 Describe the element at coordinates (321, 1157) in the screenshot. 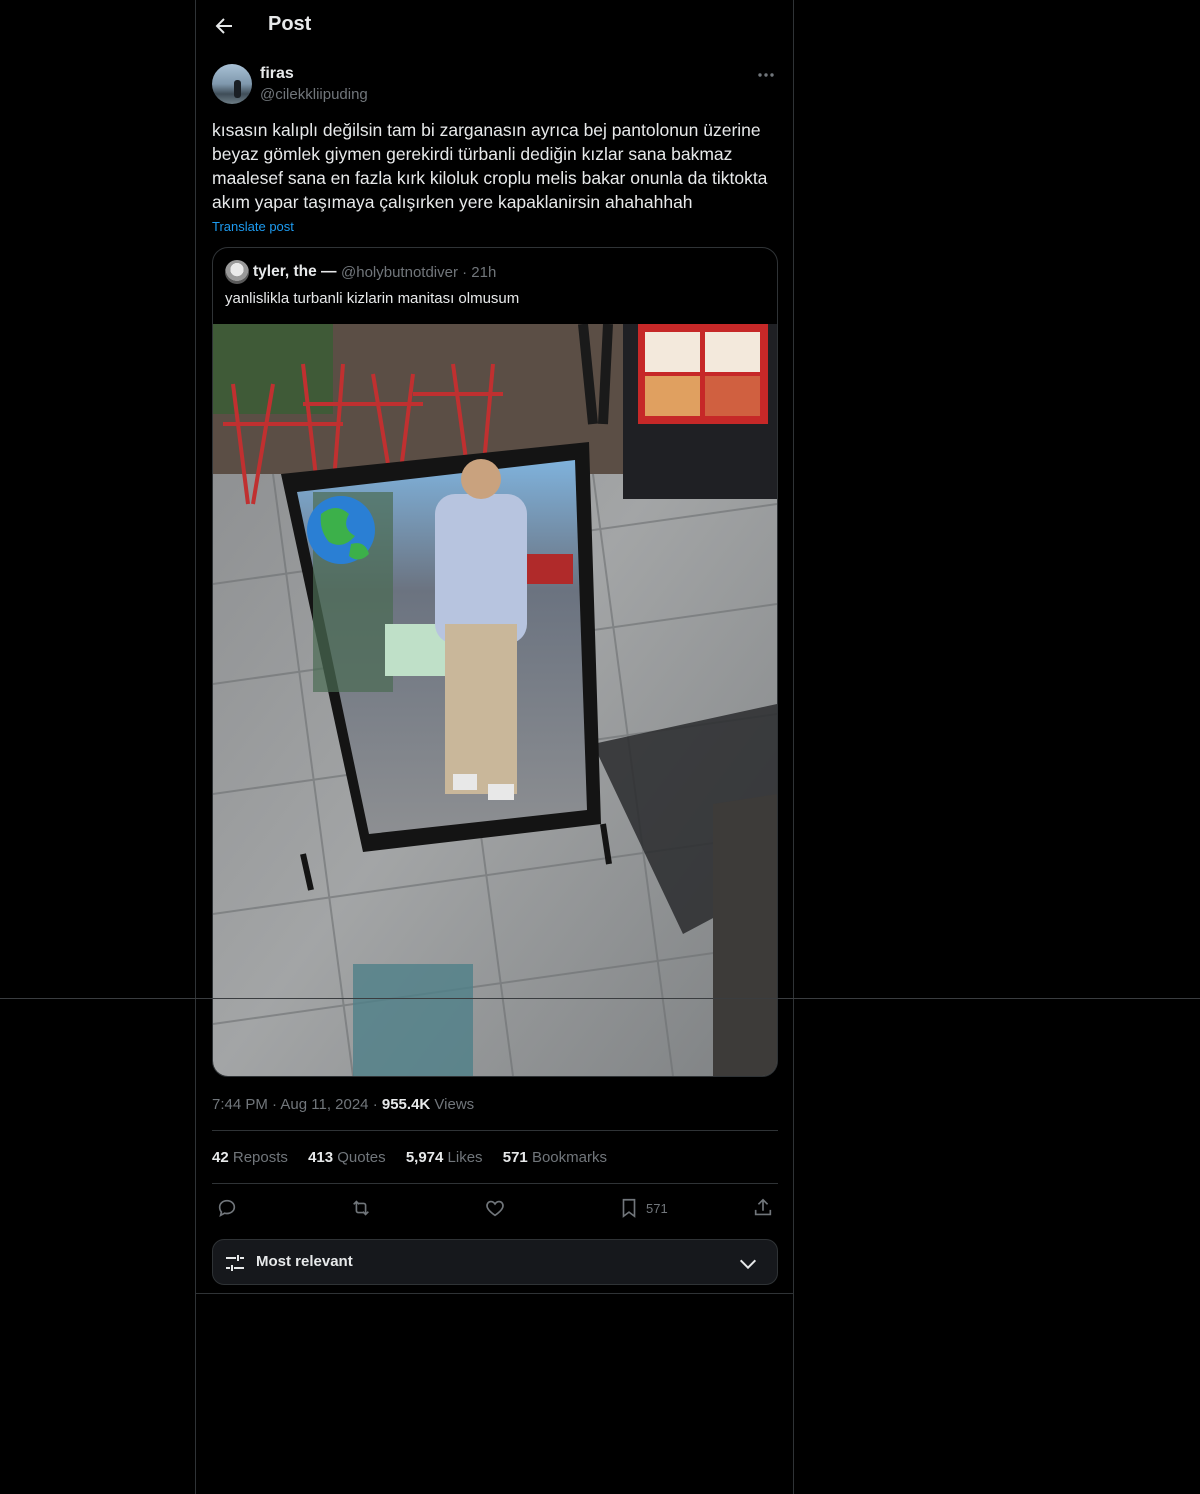

I see `quotes-count: 413` at that location.